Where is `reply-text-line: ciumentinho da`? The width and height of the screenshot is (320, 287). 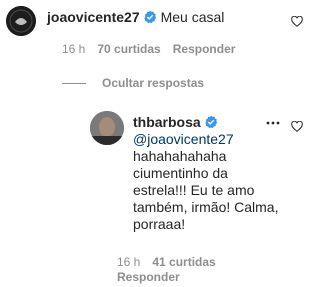 reply-text-line: ciumentinho da is located at coordinates (180, 173).